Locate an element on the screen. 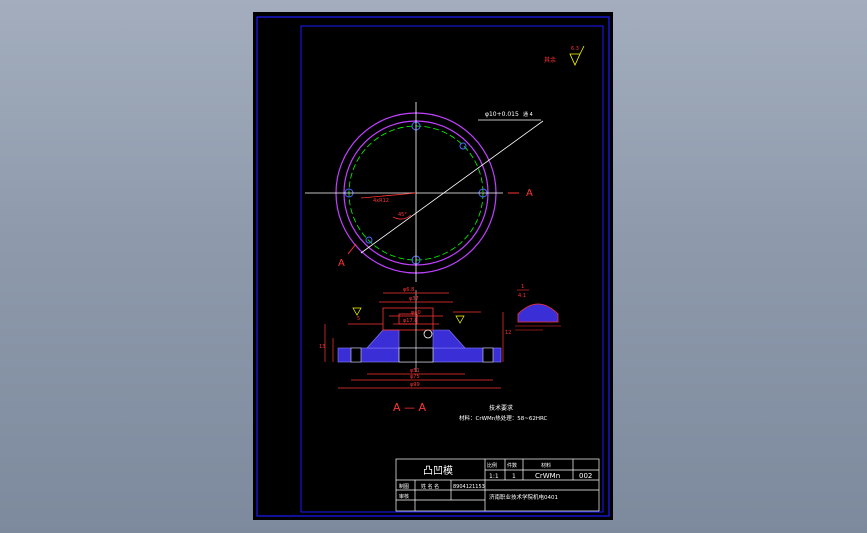 The height and width of the screenshot is (533, 867). tech-title: 技术要求 is located at coordinates (501, 408).